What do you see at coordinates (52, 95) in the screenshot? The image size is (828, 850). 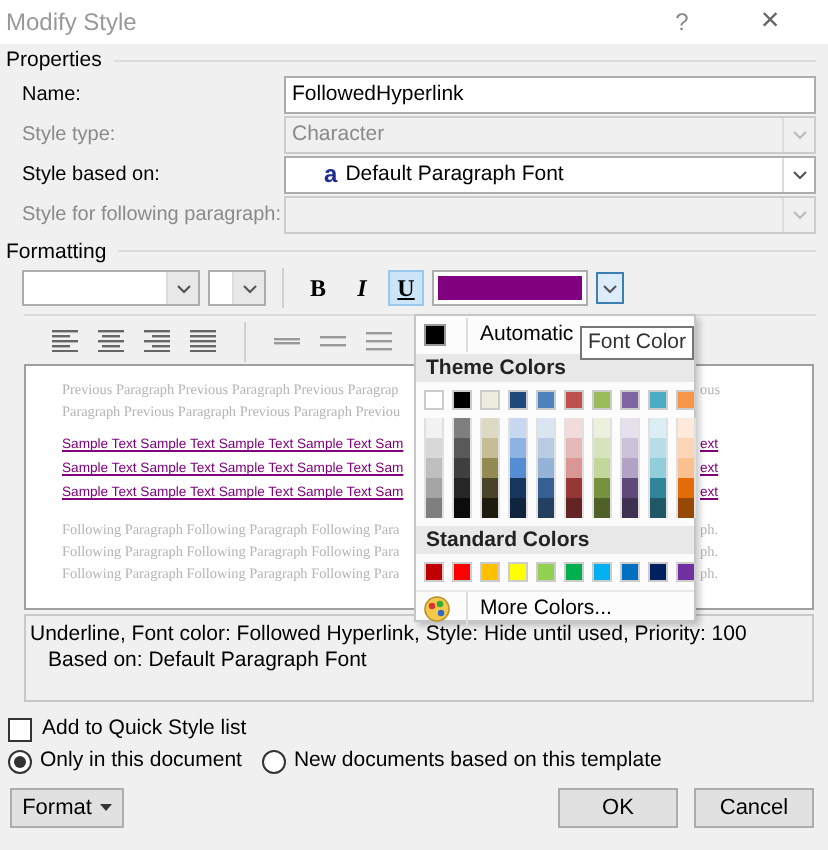 I see `field-label: Name:` at bounding box center [52, 95].